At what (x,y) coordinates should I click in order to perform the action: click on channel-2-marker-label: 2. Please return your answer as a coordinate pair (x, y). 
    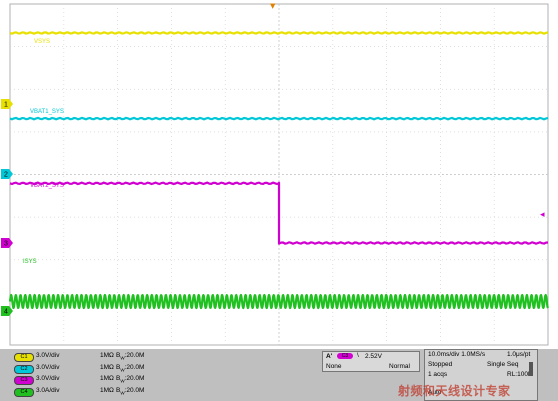
    Looking at the image, I should click on (6, 175).